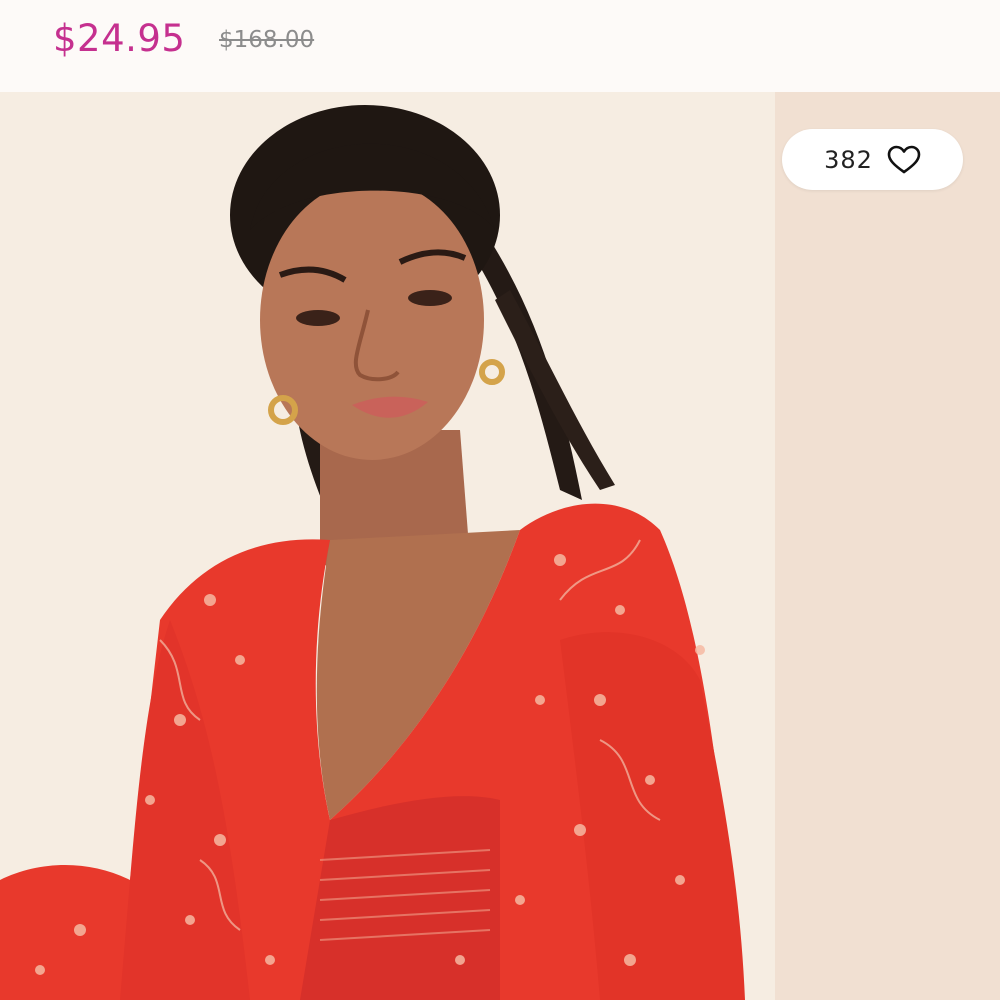 Image resolution: width=1000 pixels, height=1000 pixels. I want to click on like-button: 382, so click(872, 159).